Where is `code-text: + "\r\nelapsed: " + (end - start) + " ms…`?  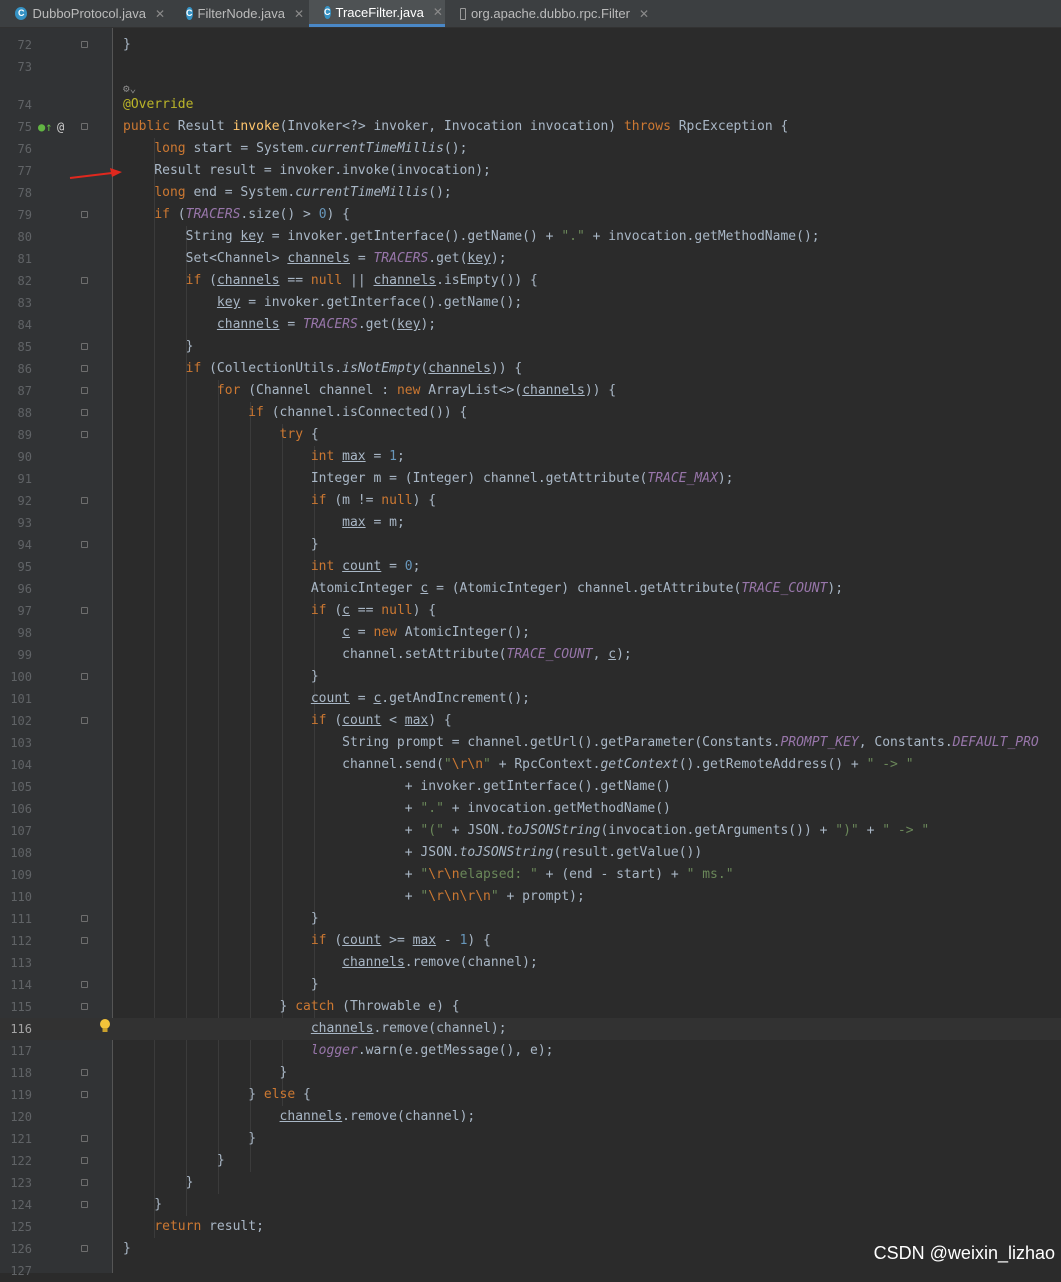
code-text: + "\r\nelapsed: " + (end - start) + " ms… is located at coordinates (428, 874).